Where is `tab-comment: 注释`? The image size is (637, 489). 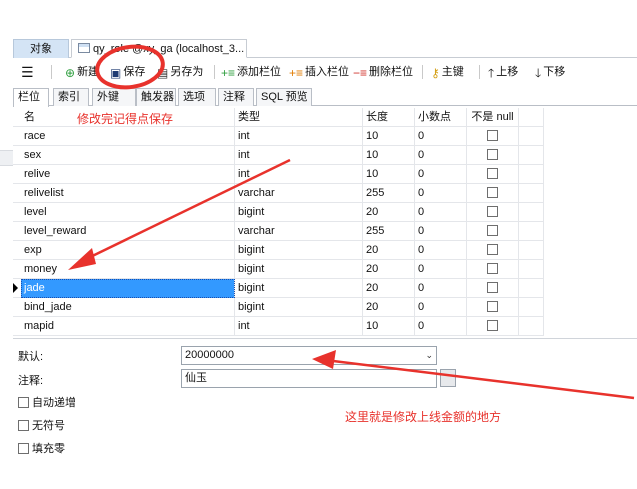 tab-comment: 注释 is located at coordinates (236, 97).